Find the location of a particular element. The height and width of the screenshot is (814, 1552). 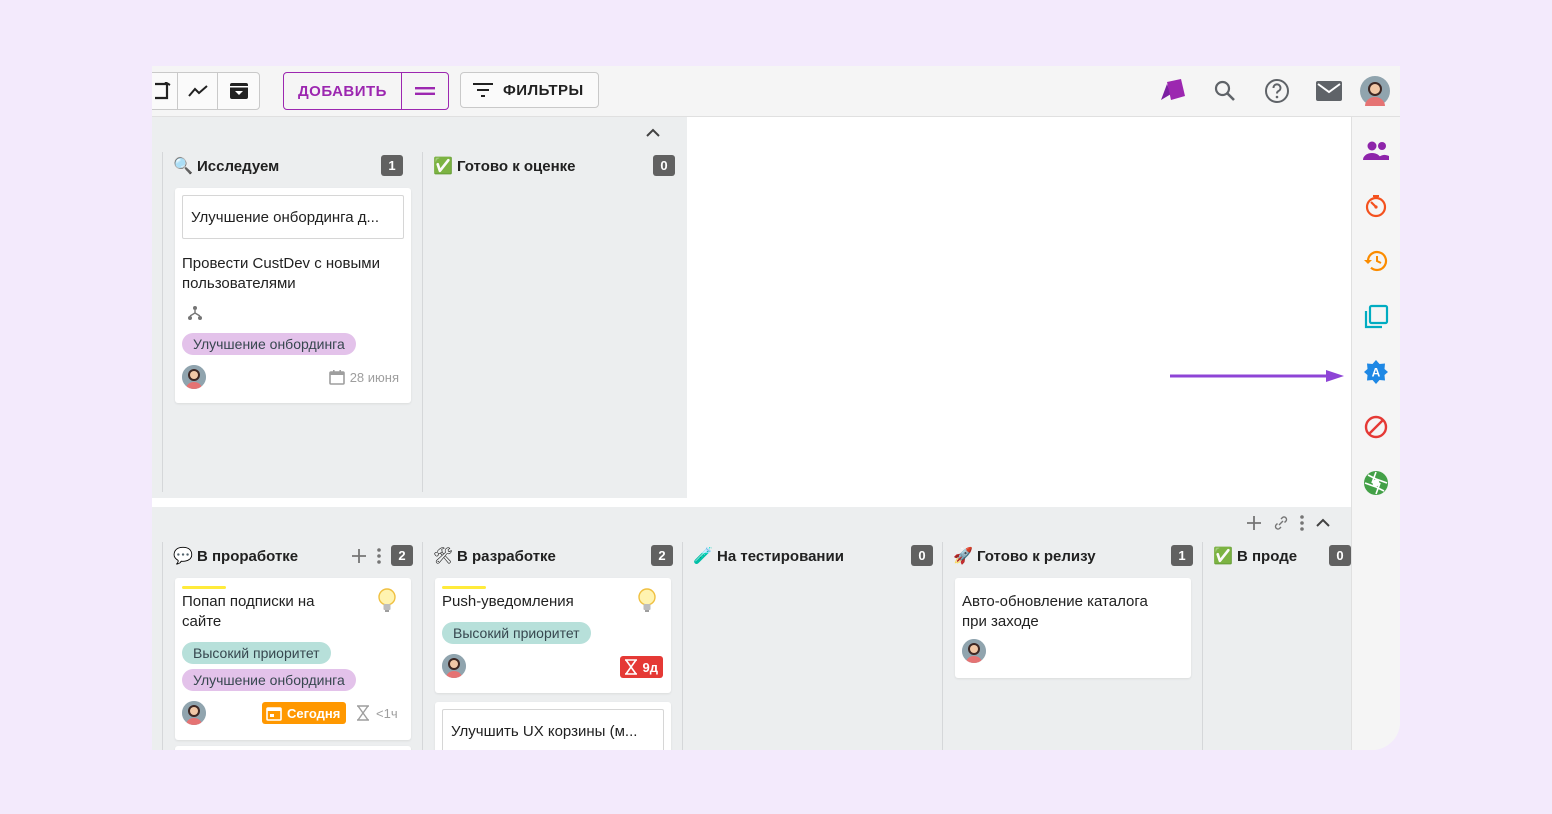

column-header: ✅ В проде 0 is located at coordinates (1282, 556).